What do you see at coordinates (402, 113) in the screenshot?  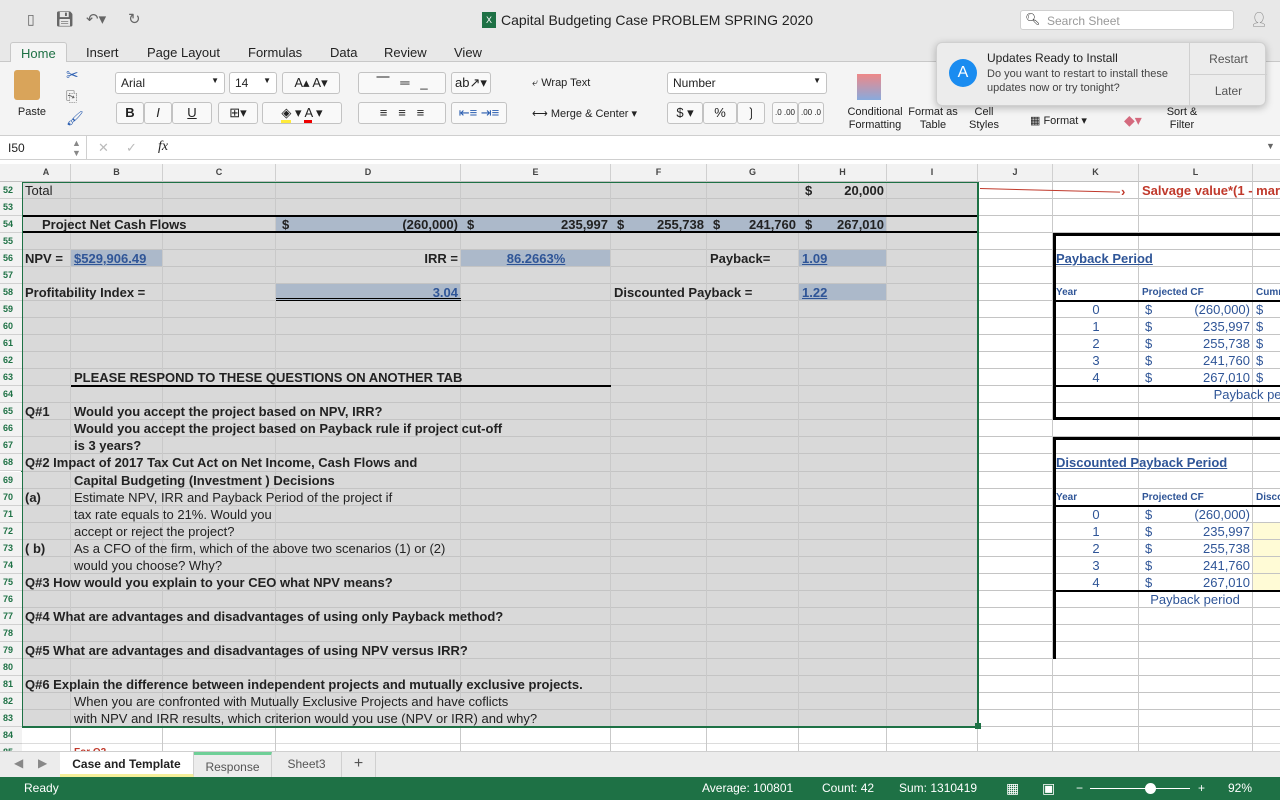 I see `horizontal-align-buttons: ≡ ≡ ≡` at bounding box center [402, 113].